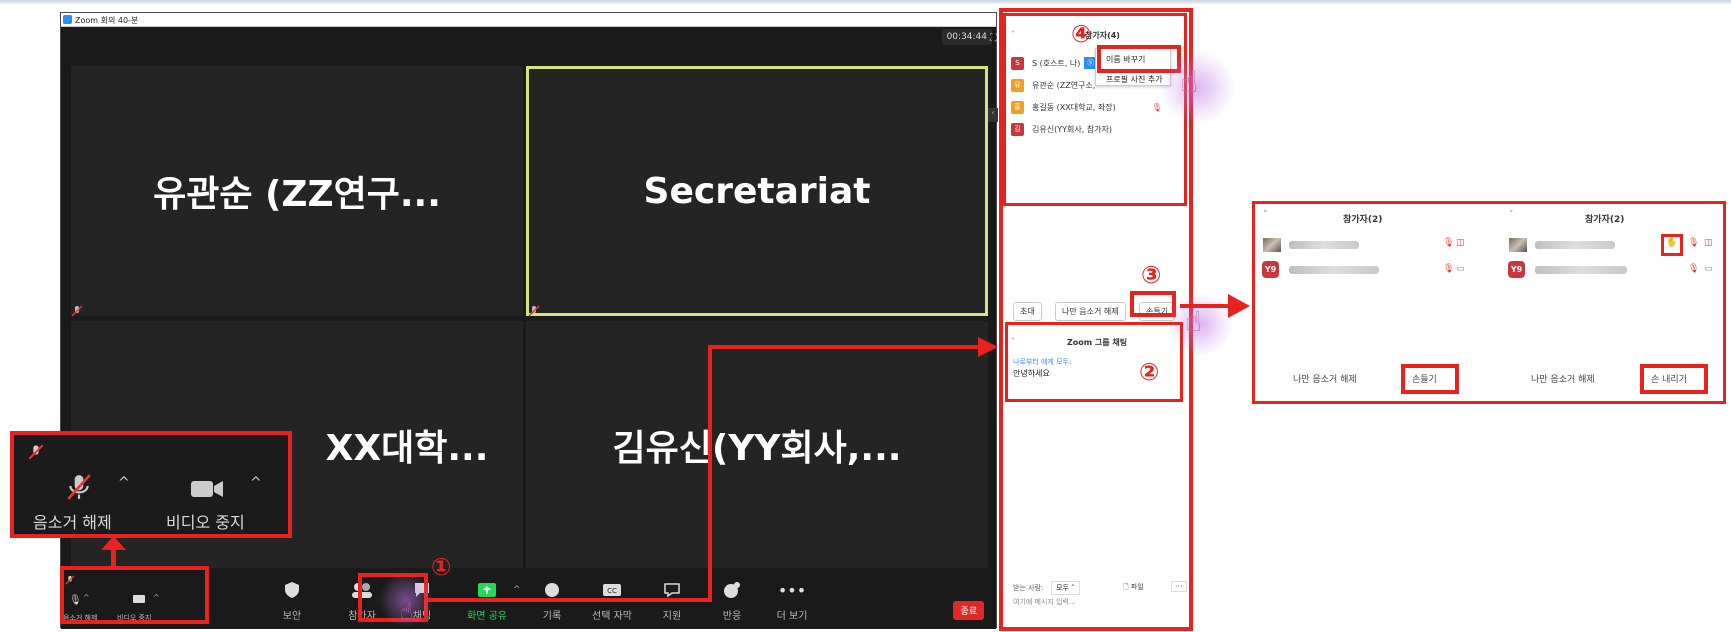  Describe the element at coordinates (1363, 220) in the screenshot. I see `example-left-title: 참가자(2)` at that location.